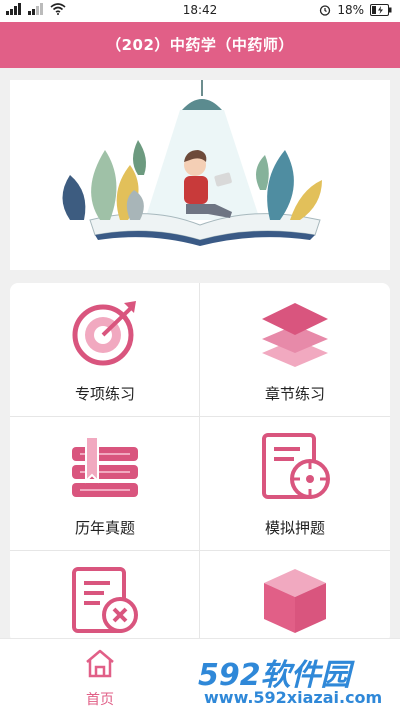 This screenshot has height=711, width=400. I want to click on page-title: （202）中药学（中药师）, so click(200, 45).